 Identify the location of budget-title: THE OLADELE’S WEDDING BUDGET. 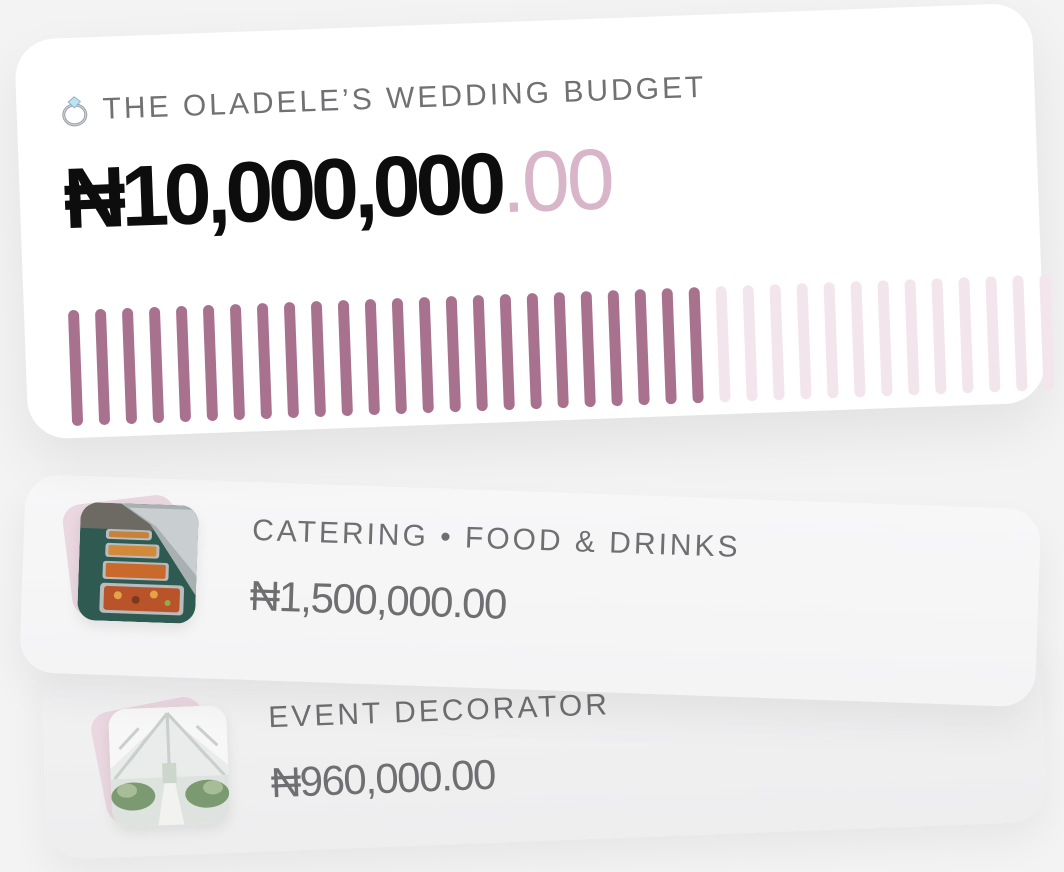
(404, 98).